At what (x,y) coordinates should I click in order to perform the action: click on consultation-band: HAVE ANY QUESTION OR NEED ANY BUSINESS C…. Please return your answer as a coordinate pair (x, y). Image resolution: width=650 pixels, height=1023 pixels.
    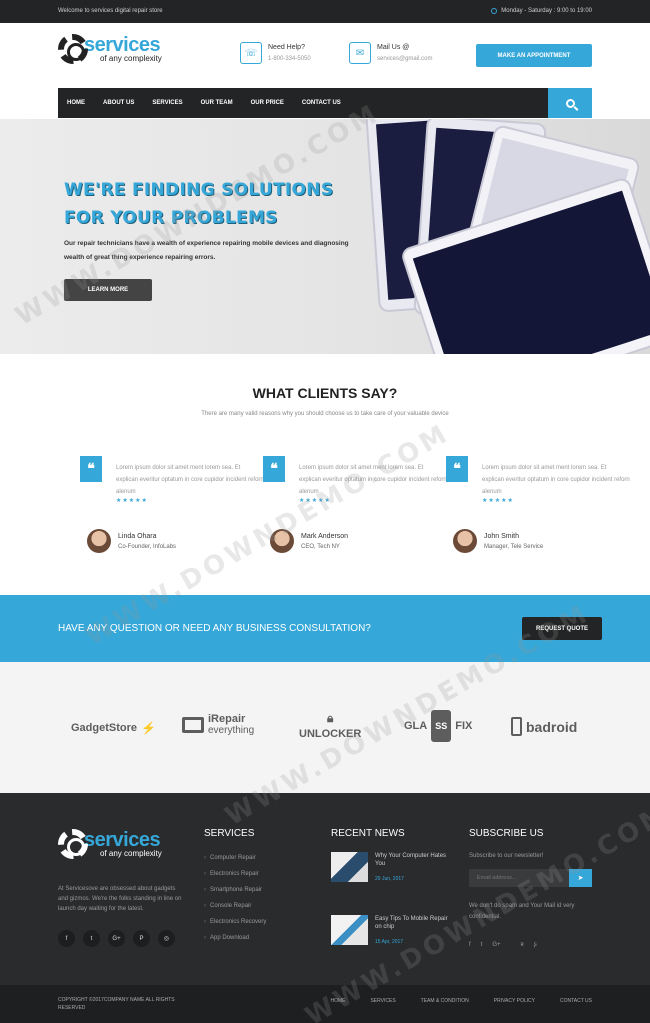
    Looking at the image, I should click on (325, 628).